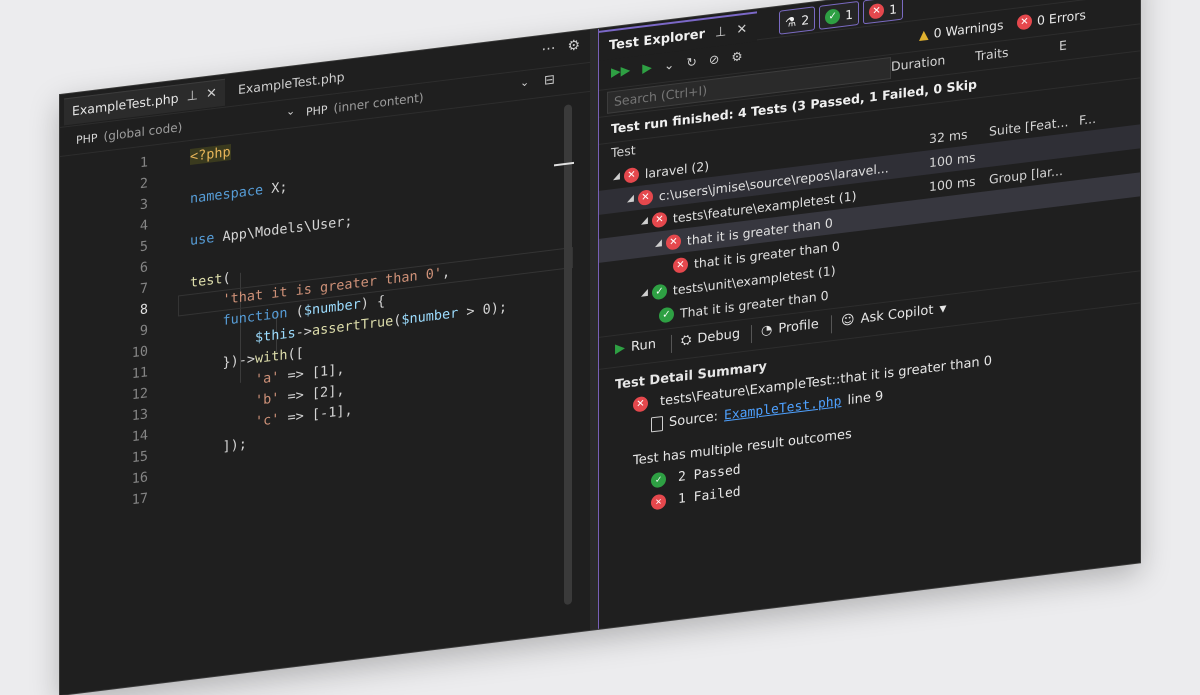  I want to click on caret-down-icon: ▼, so click(942, 309).